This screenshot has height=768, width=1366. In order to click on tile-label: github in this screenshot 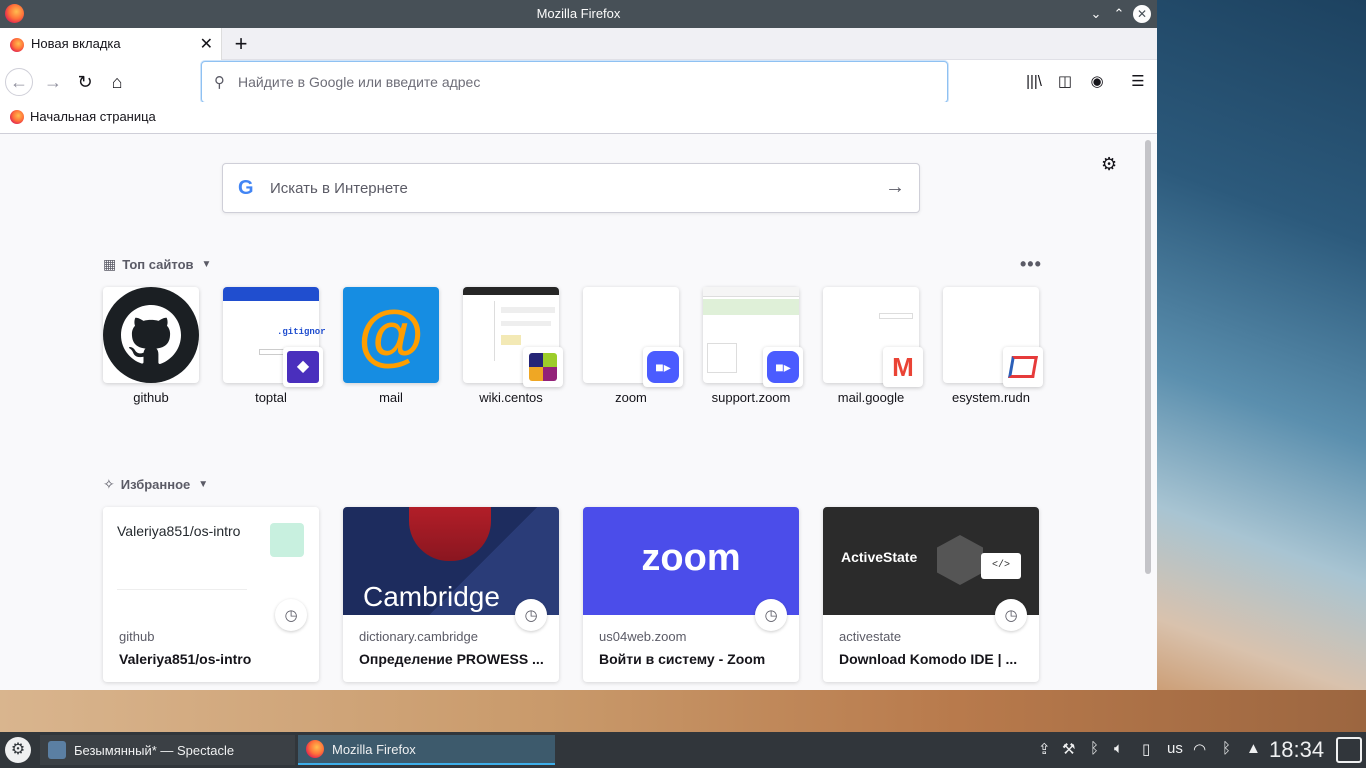, I will do `click(151, 397)`.